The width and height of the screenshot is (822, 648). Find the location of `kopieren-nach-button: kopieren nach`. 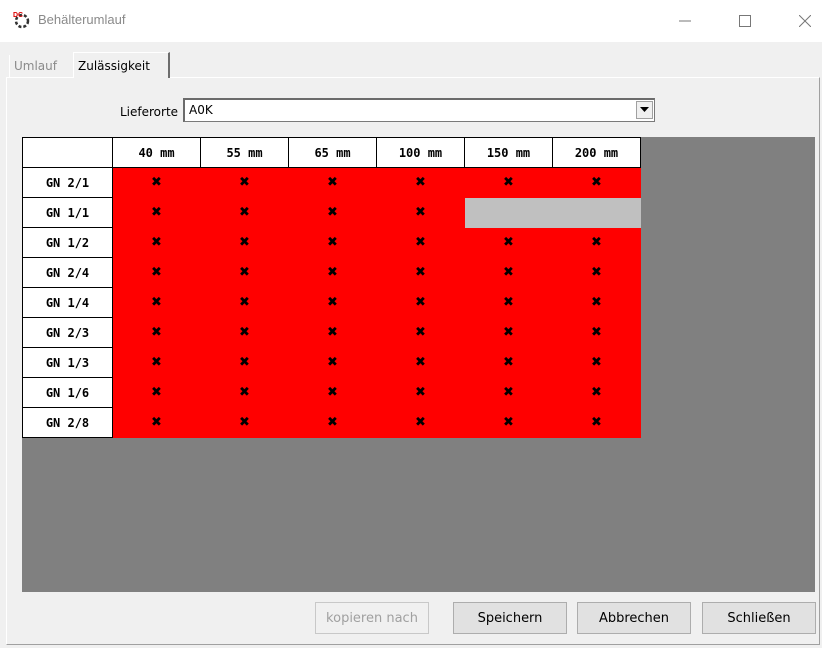

kopieren-nach-button: kopieren nach is located at coordinates (372, 618).